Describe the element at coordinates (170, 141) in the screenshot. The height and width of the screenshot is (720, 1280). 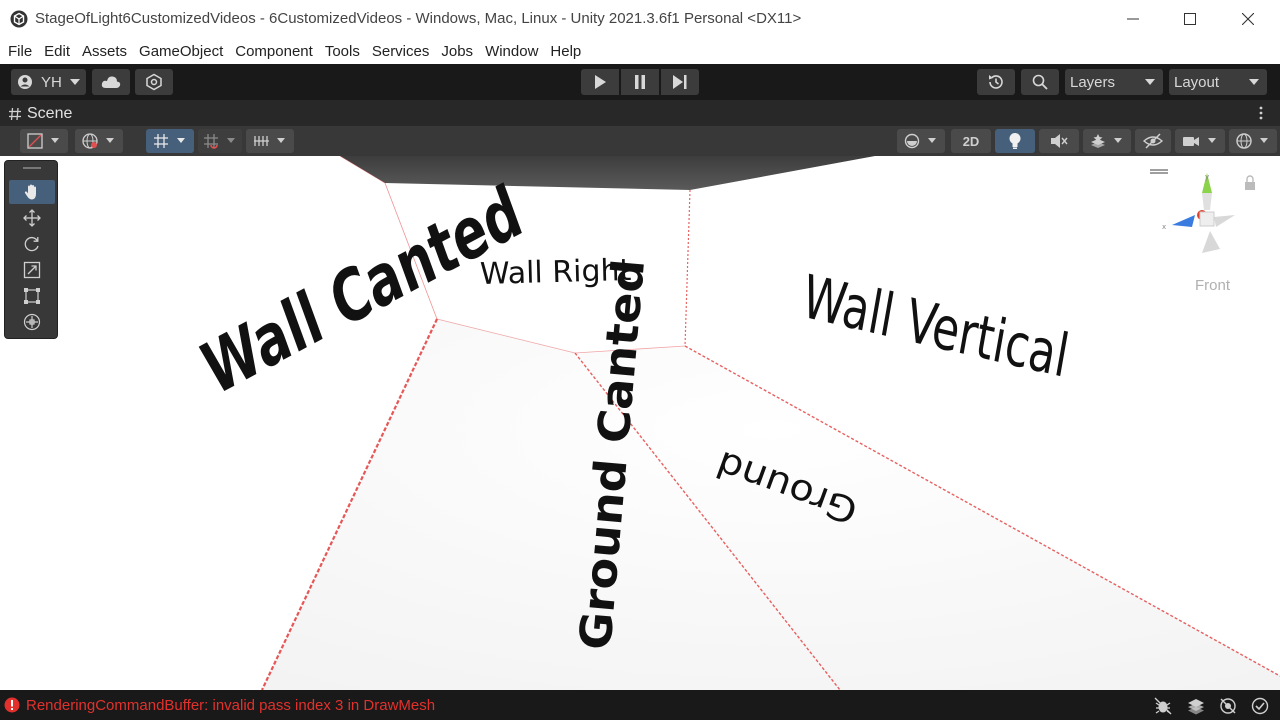
I see `grid-snapping-toggle` at that location.